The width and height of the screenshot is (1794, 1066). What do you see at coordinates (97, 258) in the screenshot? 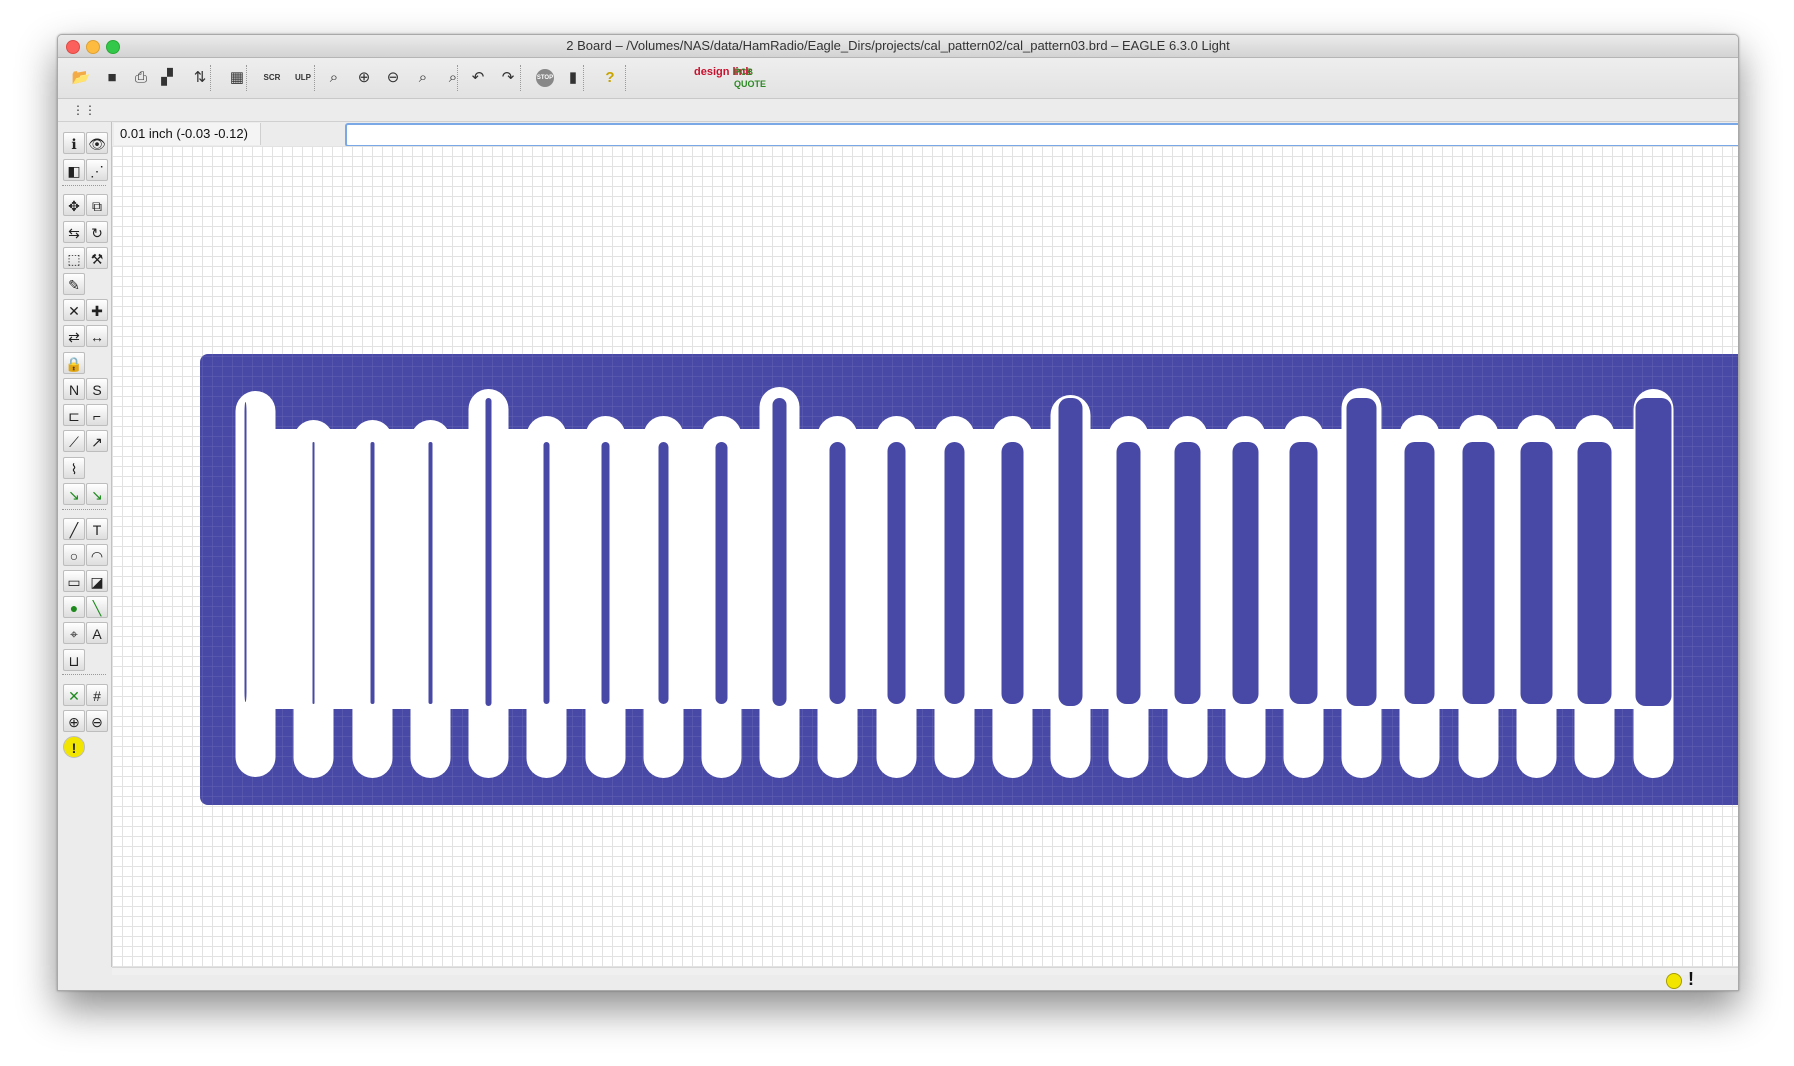
I see `change-icon: ⚒` at bounding box center [97, 258].